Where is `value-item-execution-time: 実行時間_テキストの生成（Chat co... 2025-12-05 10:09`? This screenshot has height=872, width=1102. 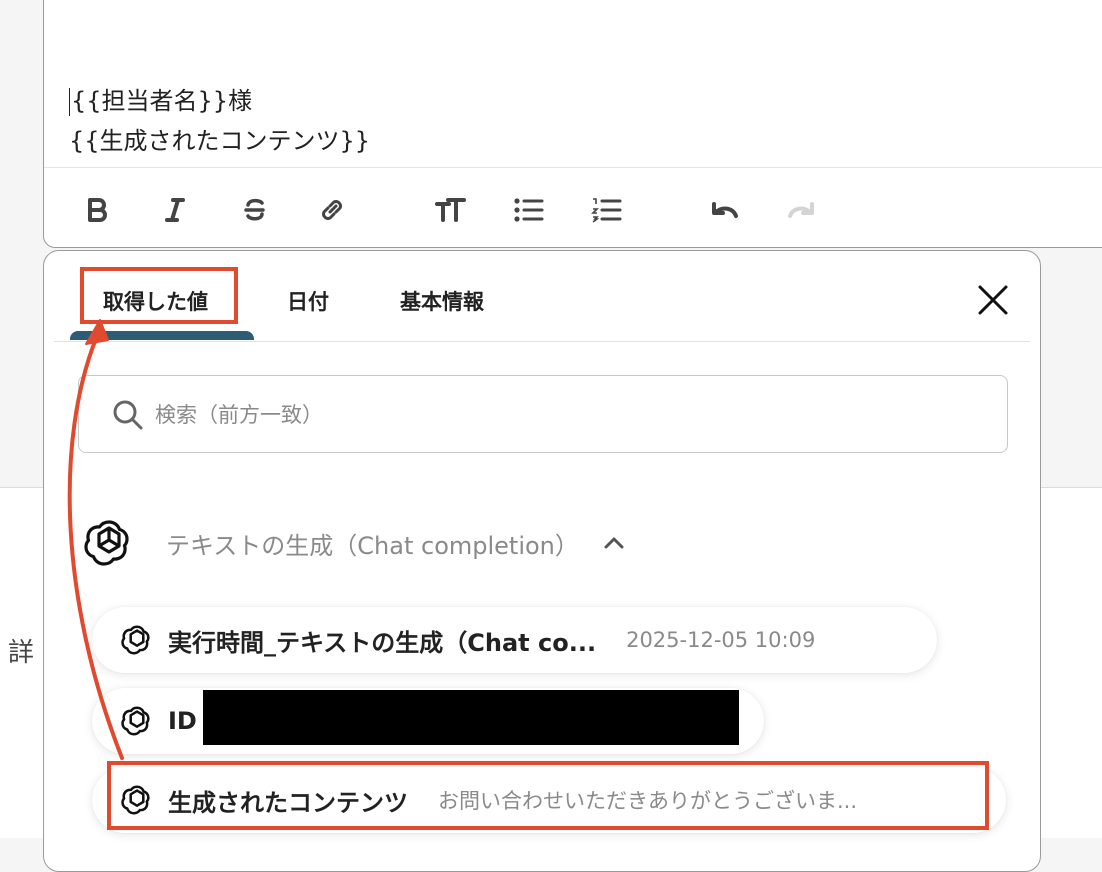
value-item-execution-time: 実行時間_テキストの生成（Chat co... 2025-12-05 10:09 is located at coordinates (514, 640).